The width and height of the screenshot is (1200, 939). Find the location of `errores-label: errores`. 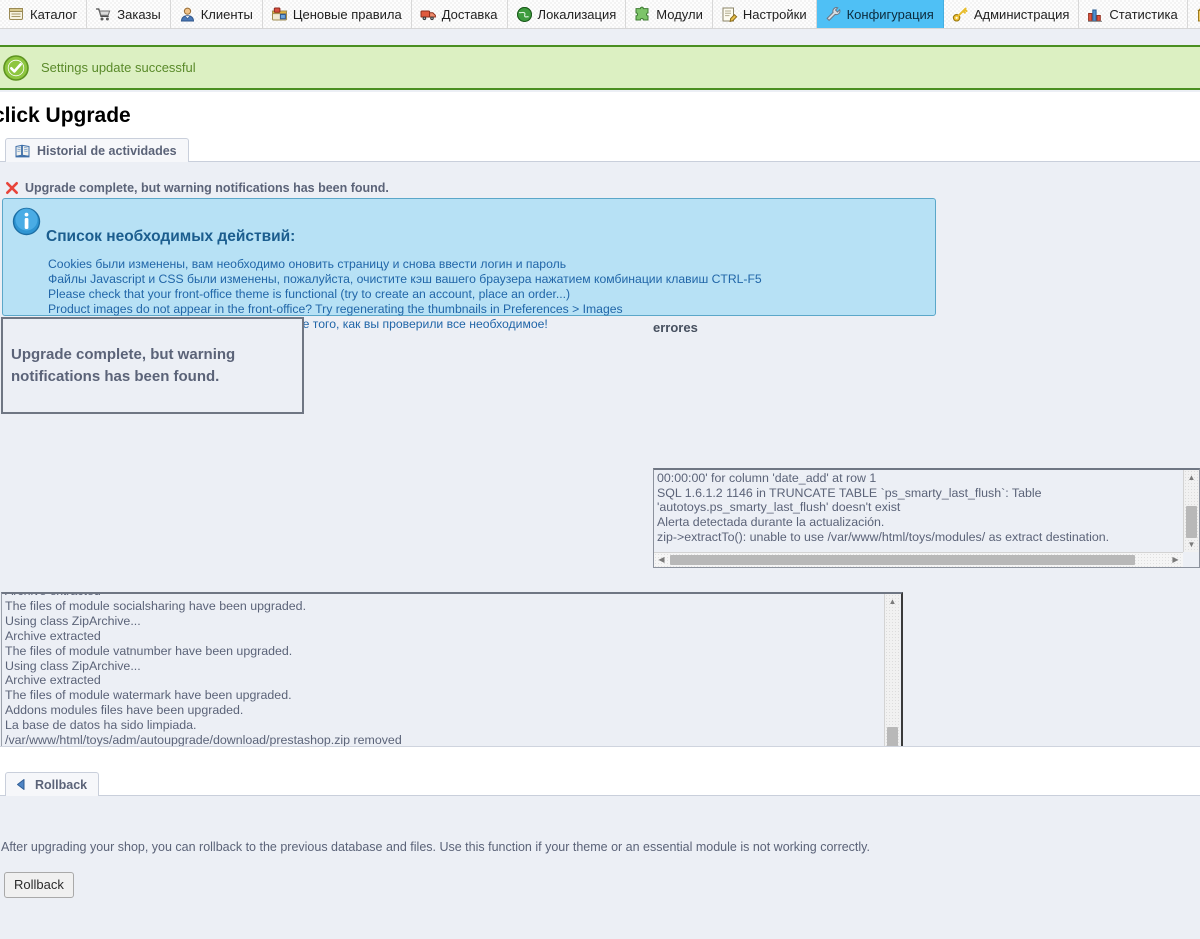

errores-label: errores is located at coordinates (675, 327).